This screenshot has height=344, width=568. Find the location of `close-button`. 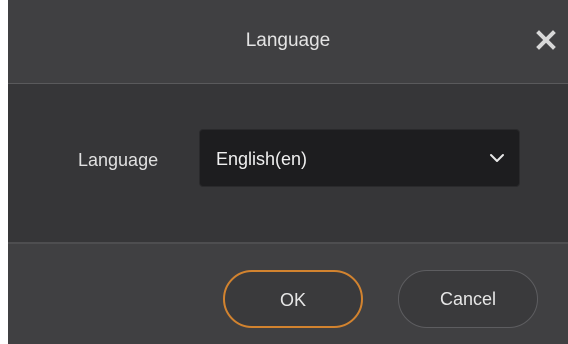

close-button is located at coordinates (546, 40).